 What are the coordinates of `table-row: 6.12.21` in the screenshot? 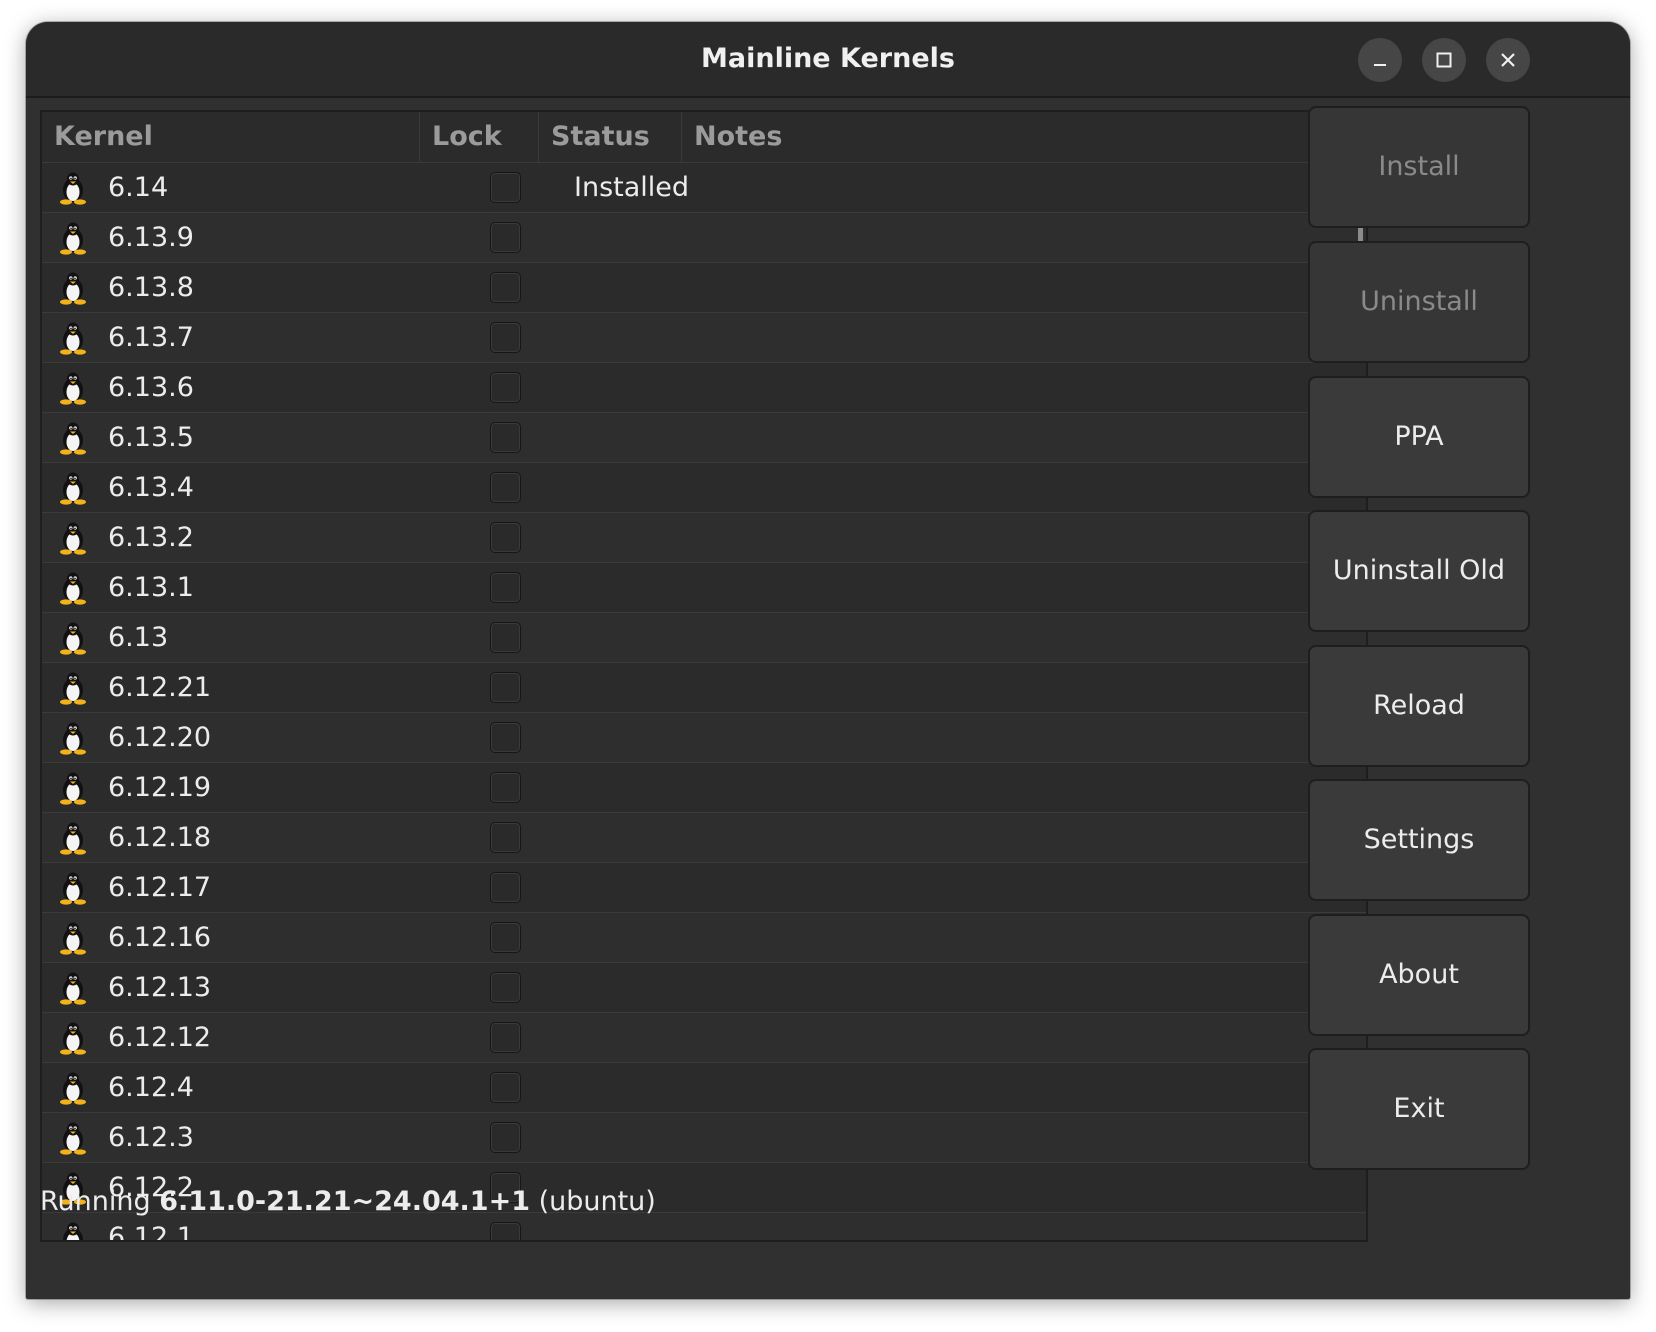 It's located at (704, 687).